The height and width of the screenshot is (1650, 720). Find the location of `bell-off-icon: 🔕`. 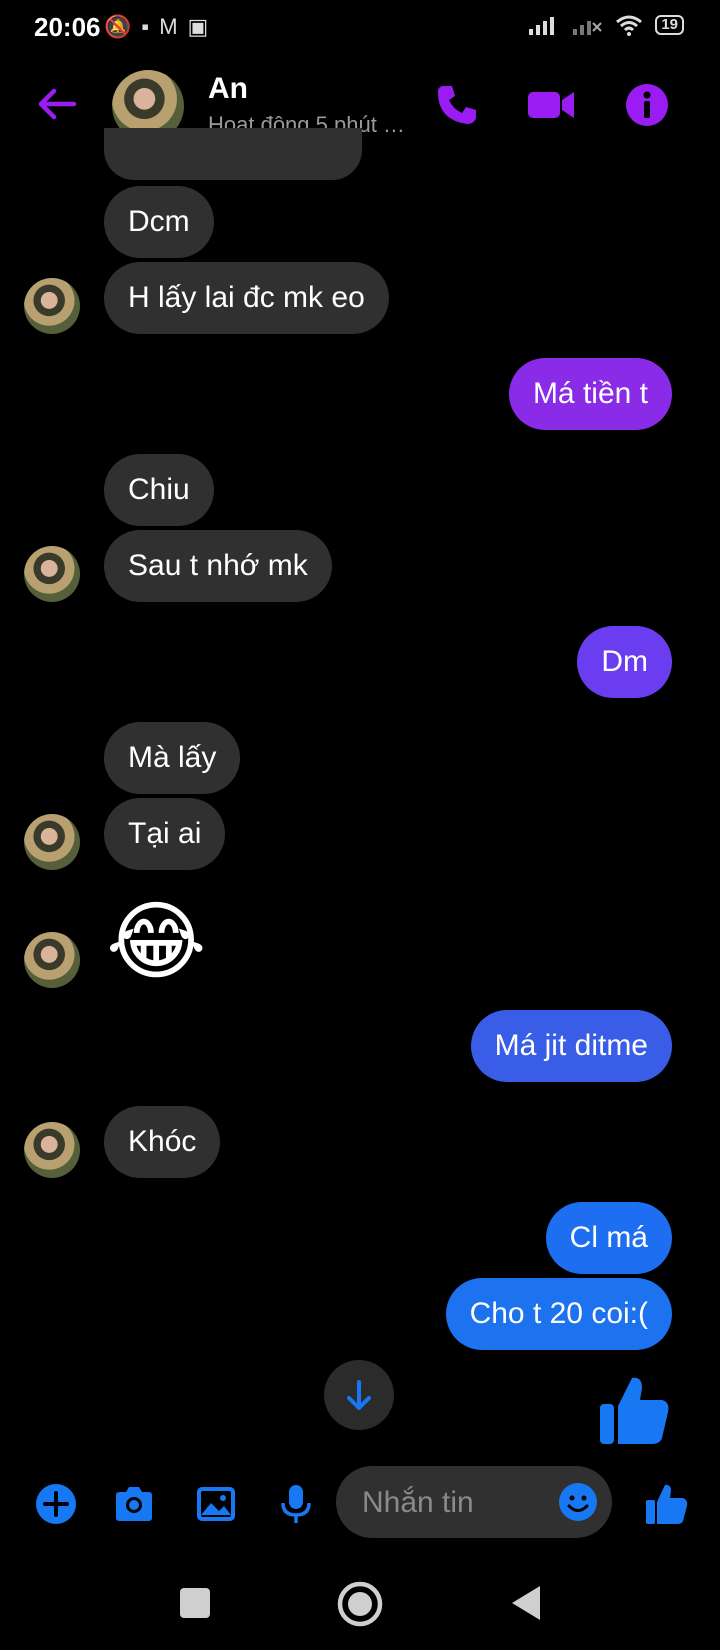

bell-off-icon: 🔕 is located at coordinates (118, 26).